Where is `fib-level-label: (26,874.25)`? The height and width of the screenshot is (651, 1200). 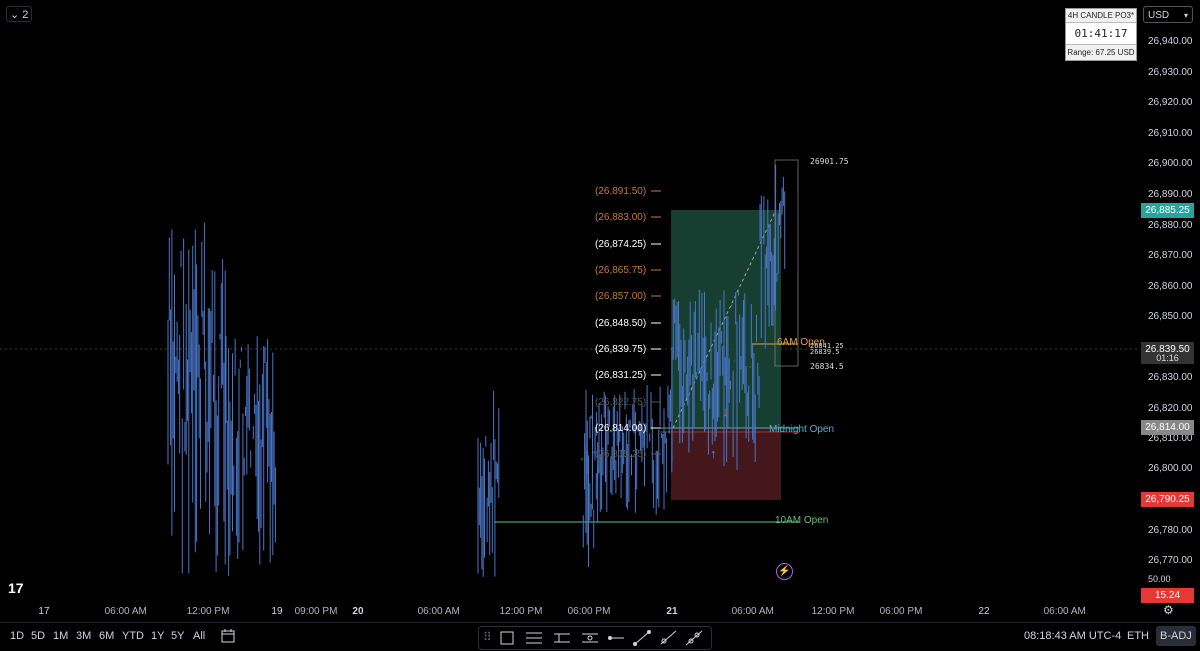 fib-level-label: (26,874.25) is located at coordinates (621, 244).